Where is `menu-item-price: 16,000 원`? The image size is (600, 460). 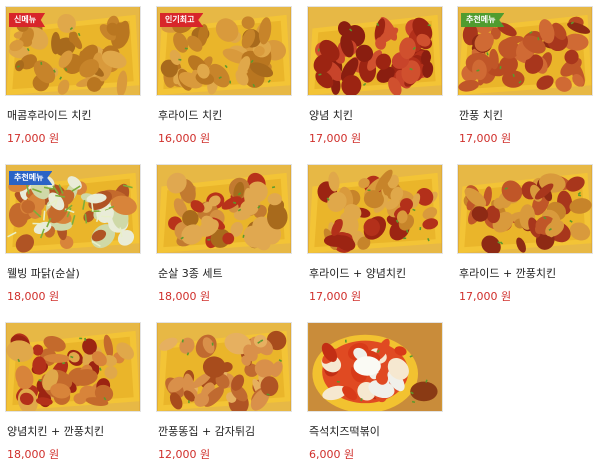
menu-item-price: 16,000 원 is located at coordinates (184, 138).